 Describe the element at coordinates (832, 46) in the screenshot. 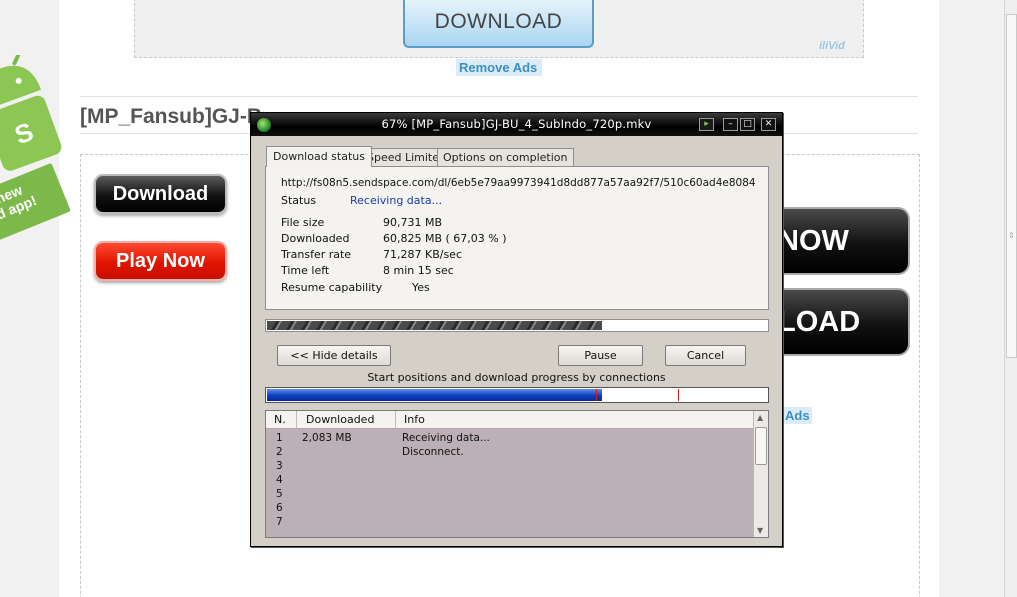

I see `ad-brand-logo: iliVid` at that location.